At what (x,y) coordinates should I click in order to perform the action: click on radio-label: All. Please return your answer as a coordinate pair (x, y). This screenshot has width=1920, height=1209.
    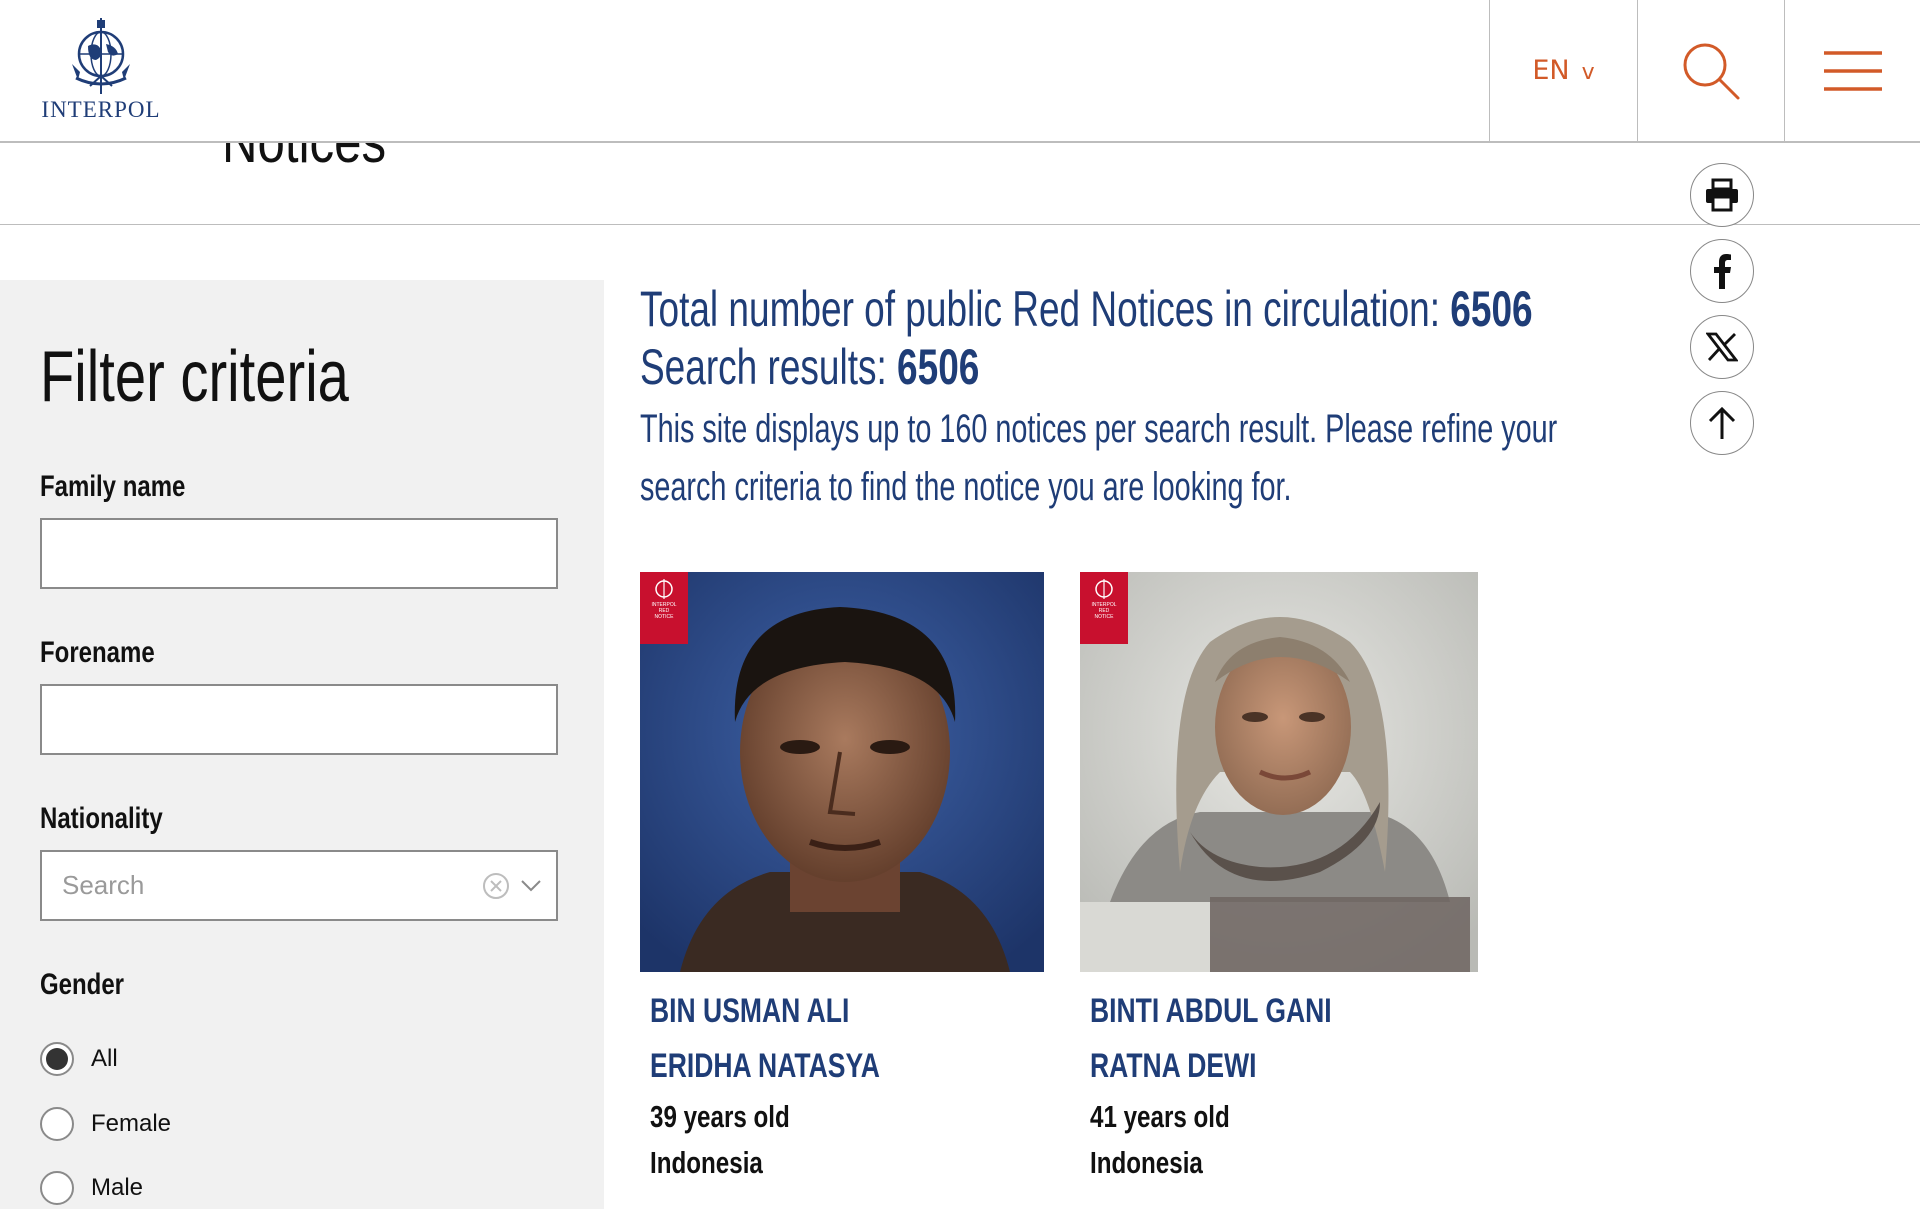
    Looking at the image, I should click on (104, 1058).